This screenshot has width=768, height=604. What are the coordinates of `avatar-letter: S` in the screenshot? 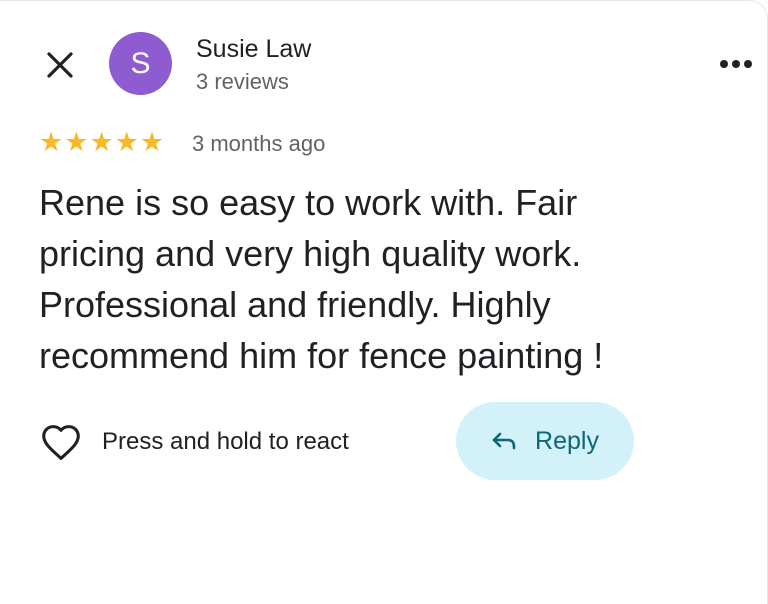 It's located at (140, 63).